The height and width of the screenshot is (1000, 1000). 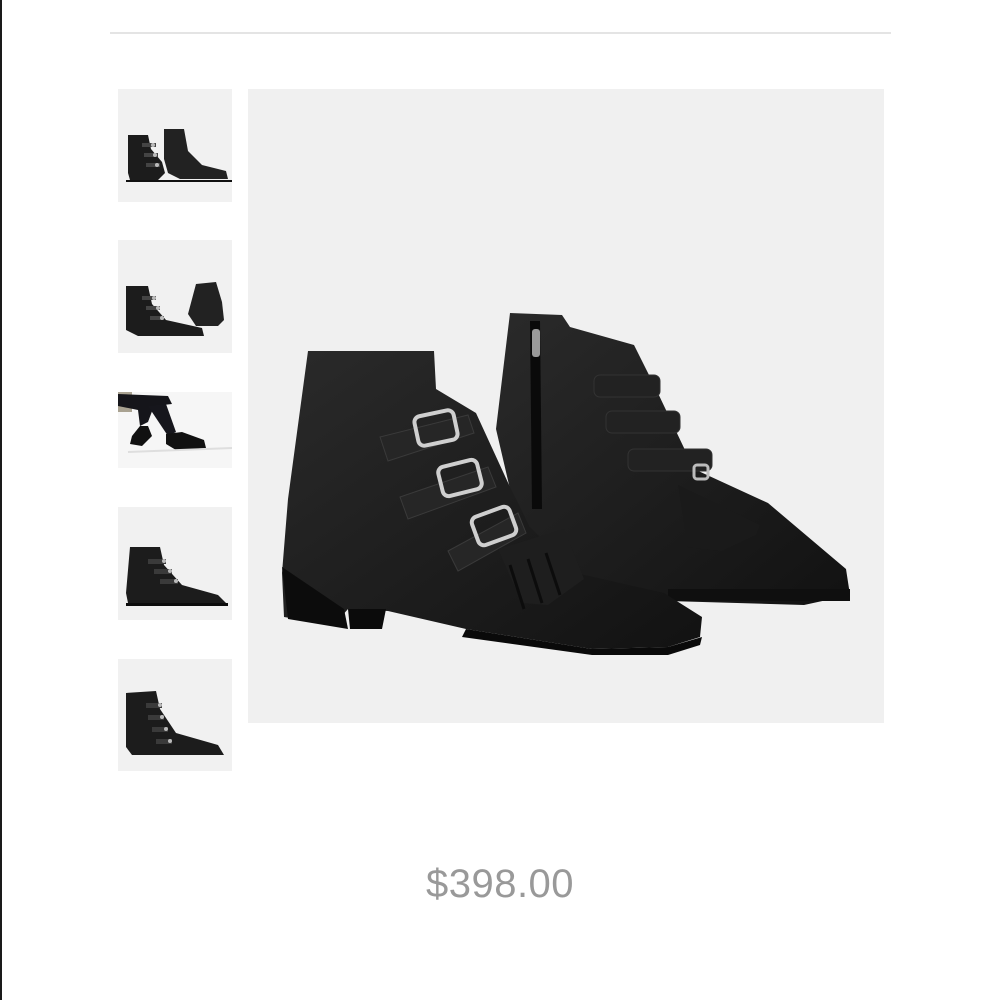 I want to click on boots-pair-front-icon, so click(x=179, y=155).